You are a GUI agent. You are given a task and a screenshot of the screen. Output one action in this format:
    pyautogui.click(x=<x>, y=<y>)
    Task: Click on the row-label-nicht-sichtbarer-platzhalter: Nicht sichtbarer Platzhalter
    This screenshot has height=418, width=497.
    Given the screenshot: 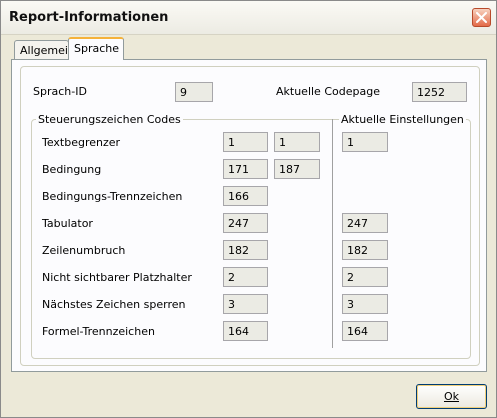 What is the action you would take?
    pyautogui.click(x=117, y=277)
    